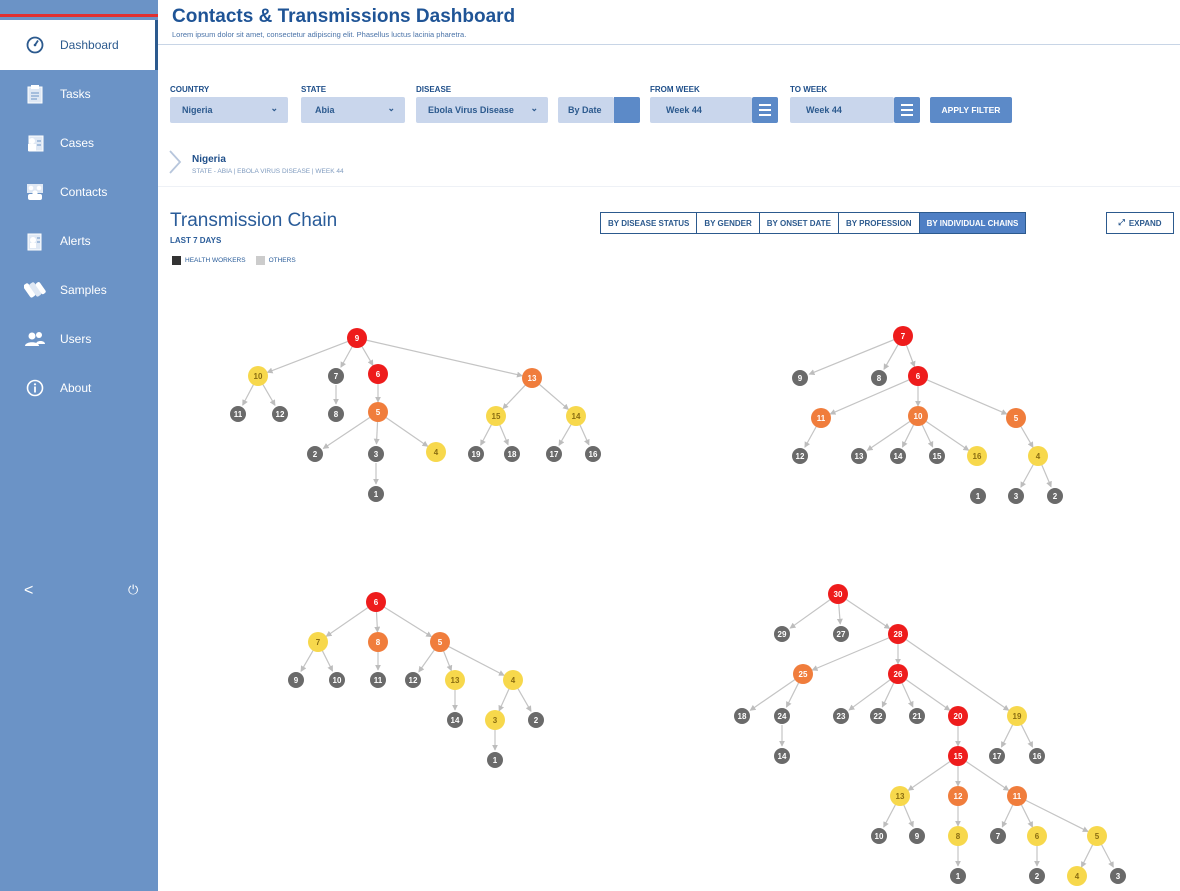 This screenshot has height=891, width=1180. Describe the element at coordinates (229, 110) in the screenshot. I see `country-select: Nigeria ⌄` at that location.